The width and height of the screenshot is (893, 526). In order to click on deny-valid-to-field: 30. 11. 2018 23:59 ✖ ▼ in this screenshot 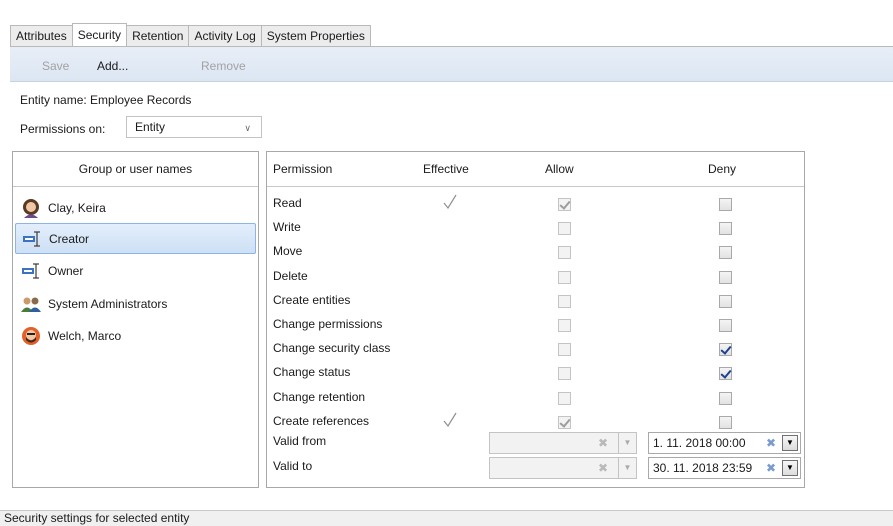, I will do `click(724, 468)`.